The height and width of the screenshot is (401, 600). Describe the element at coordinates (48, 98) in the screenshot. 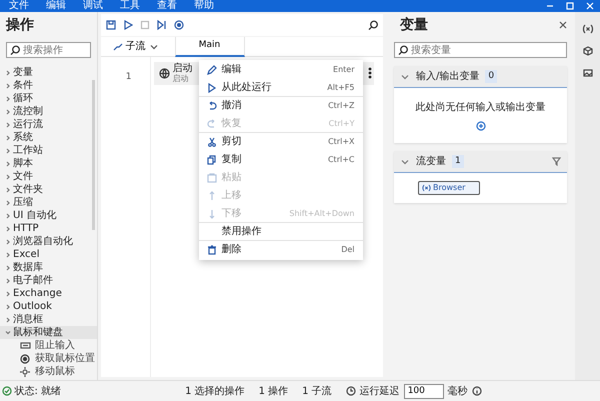

I see `tree-item: 循环` at that location.